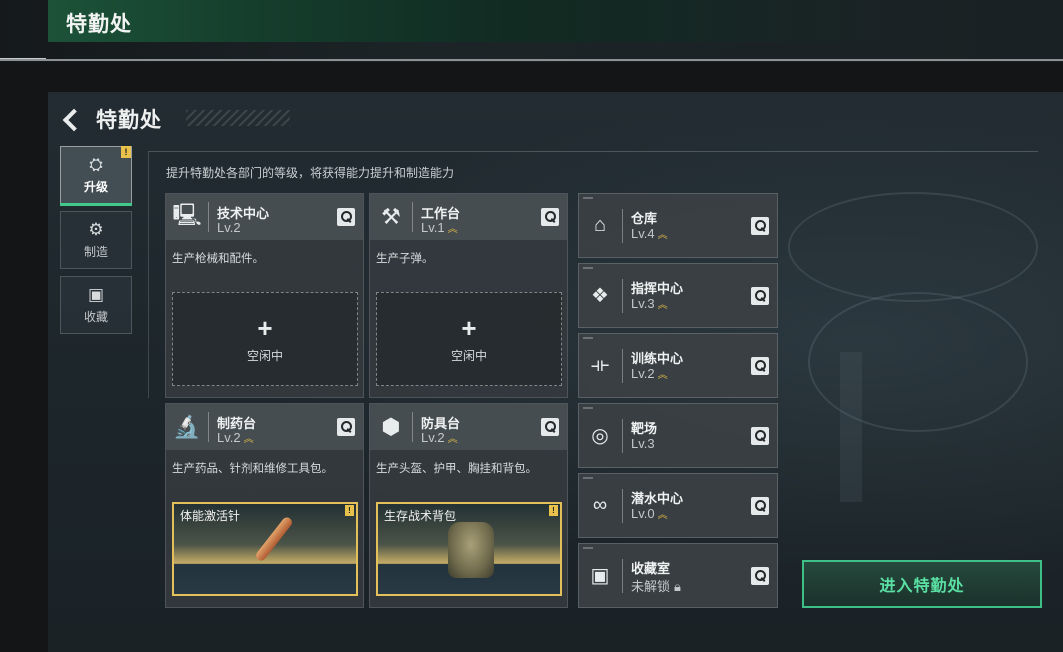 The image size is (1063, 652). What do you see at coordinates (96, 229) in the screenshot?
I see `gear-icon: ⚙` at bounding box center [96, 229].